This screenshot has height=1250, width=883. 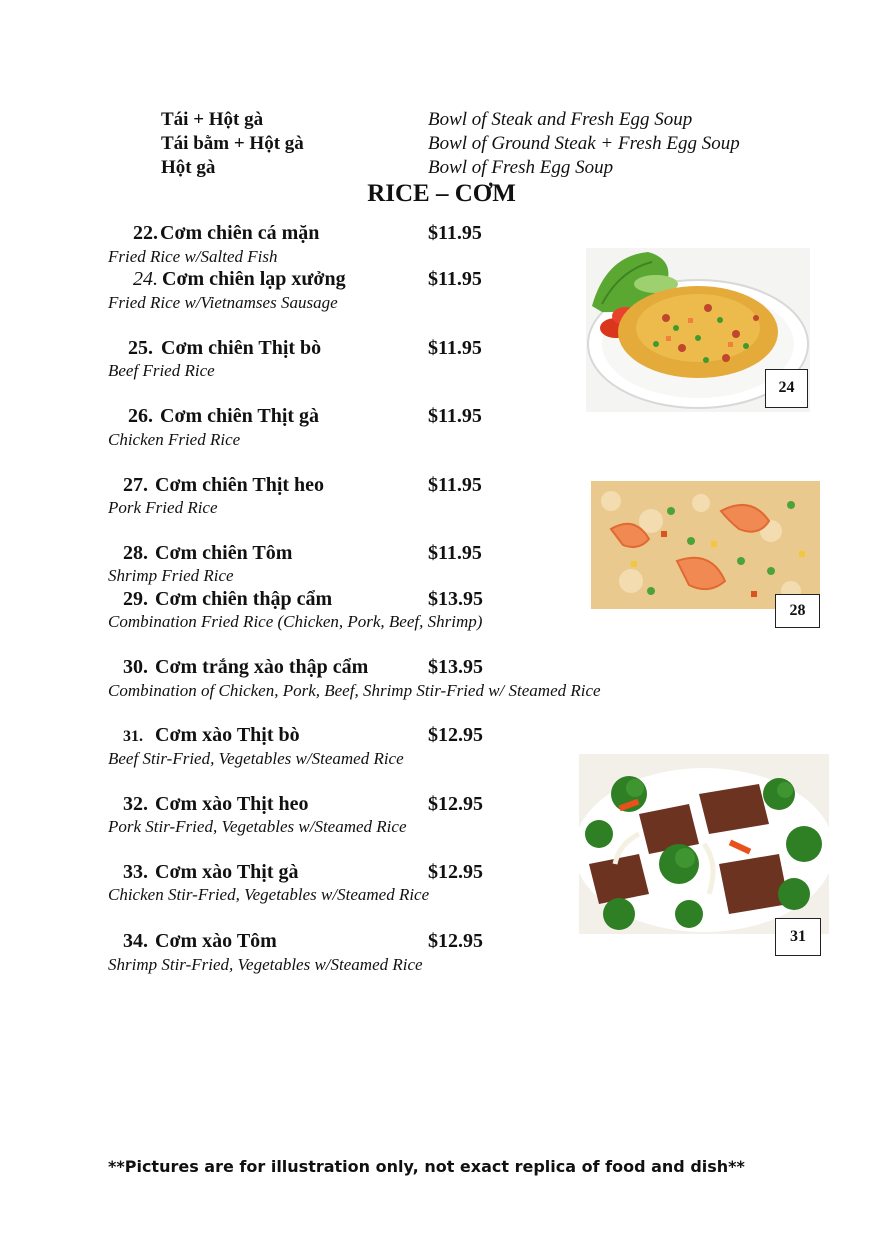 I want to click on item-name: Cơm xào Thịt gà, so click(x=227, y=872).